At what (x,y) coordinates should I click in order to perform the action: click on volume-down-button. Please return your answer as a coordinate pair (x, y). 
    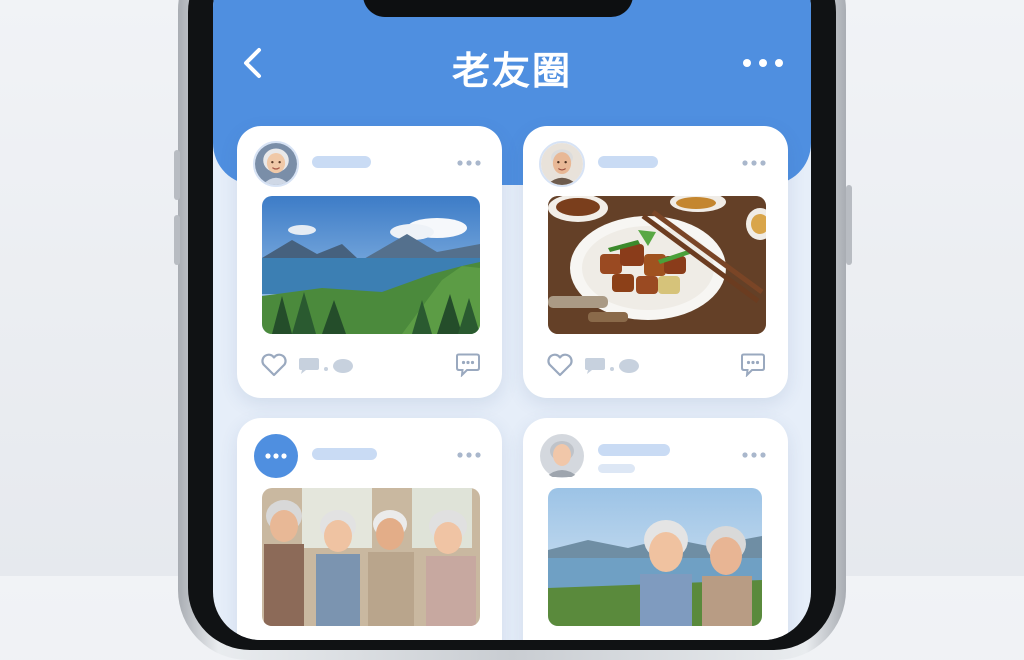
    Looking at the image, I should click on (177, 240).